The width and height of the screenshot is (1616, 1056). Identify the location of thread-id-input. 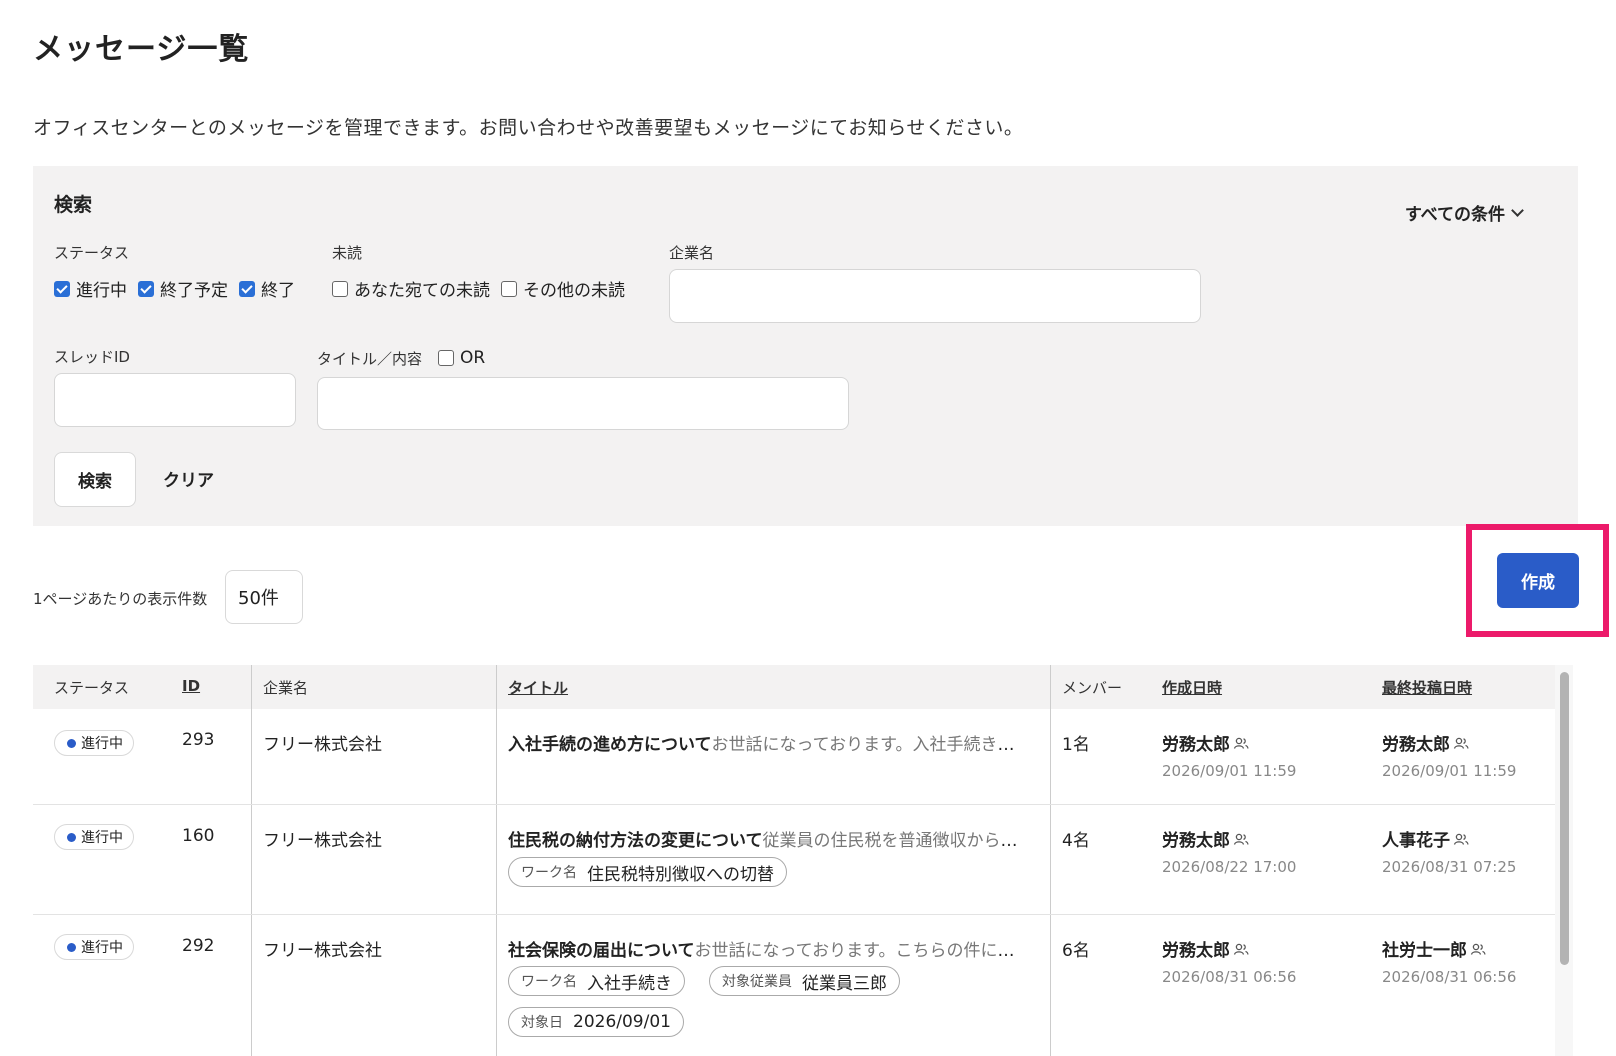
(175, 400).